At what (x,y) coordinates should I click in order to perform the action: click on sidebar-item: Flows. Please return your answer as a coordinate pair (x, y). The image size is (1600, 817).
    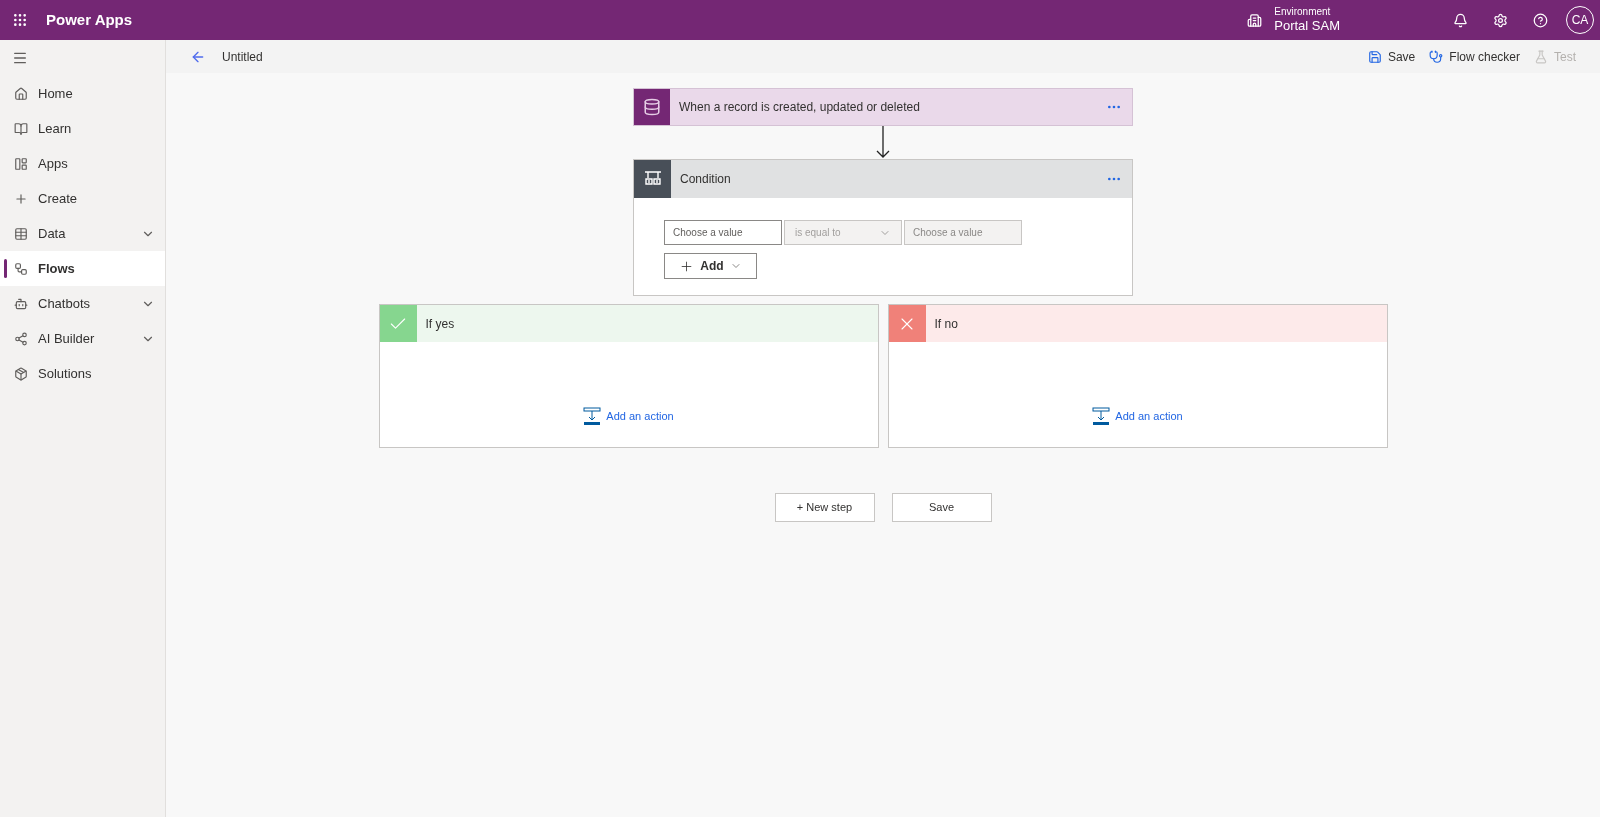
    Looking at the image, I should click on (82, 268).